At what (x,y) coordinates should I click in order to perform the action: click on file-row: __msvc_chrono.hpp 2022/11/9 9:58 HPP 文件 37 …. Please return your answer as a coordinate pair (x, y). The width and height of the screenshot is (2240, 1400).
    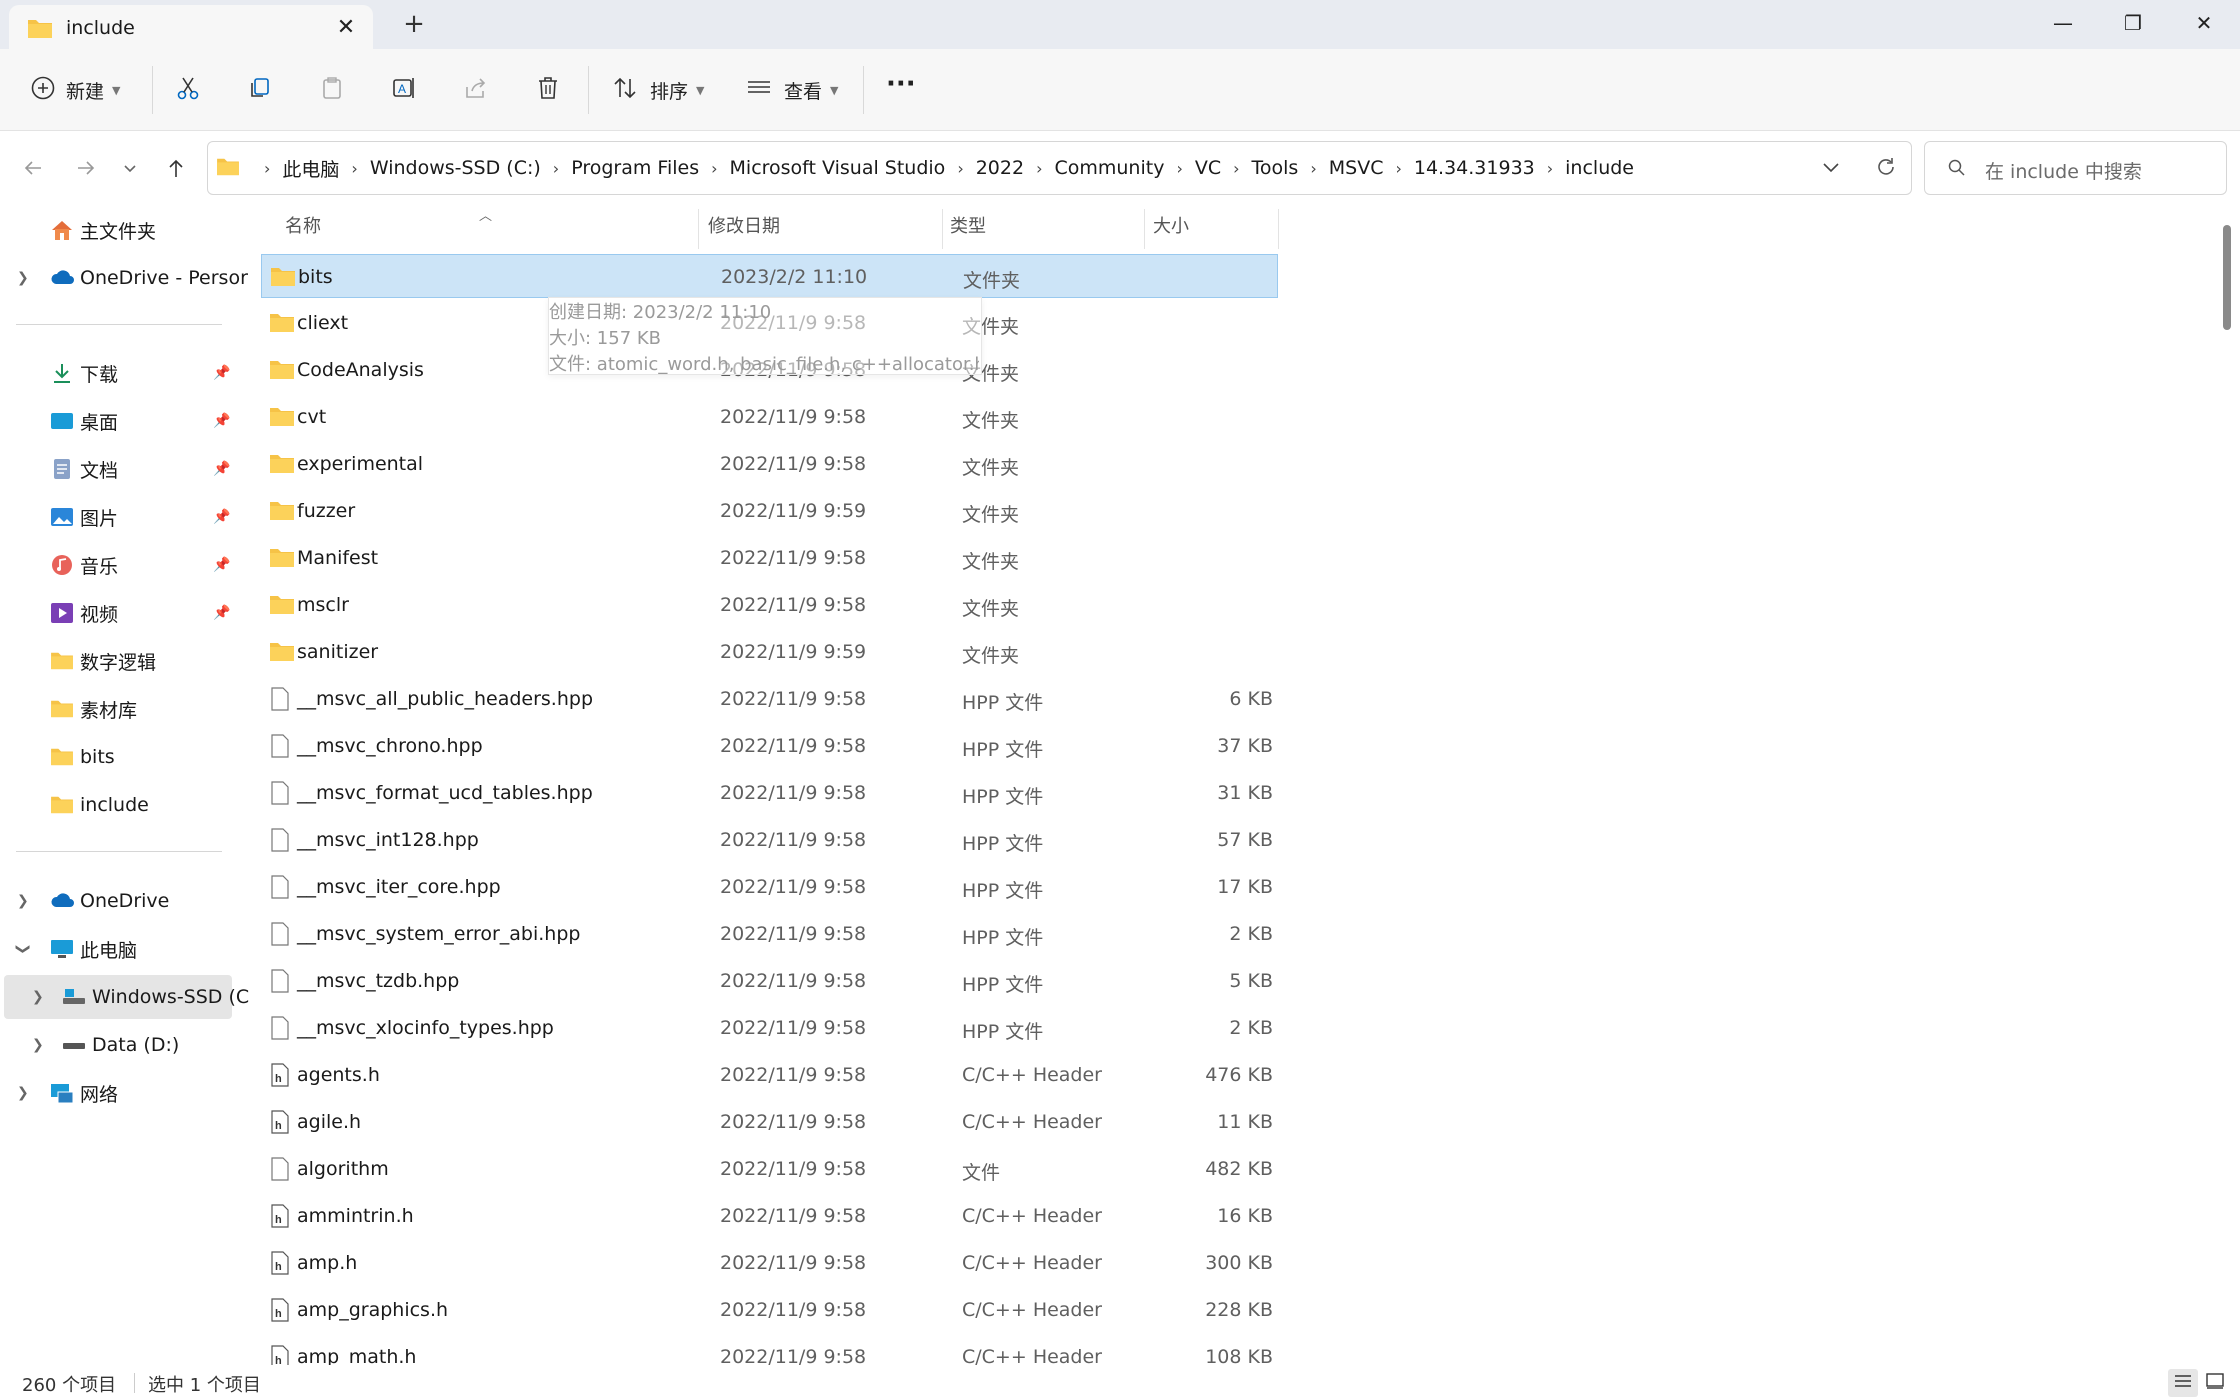
    Looking at the image, I should click on (769, 746).